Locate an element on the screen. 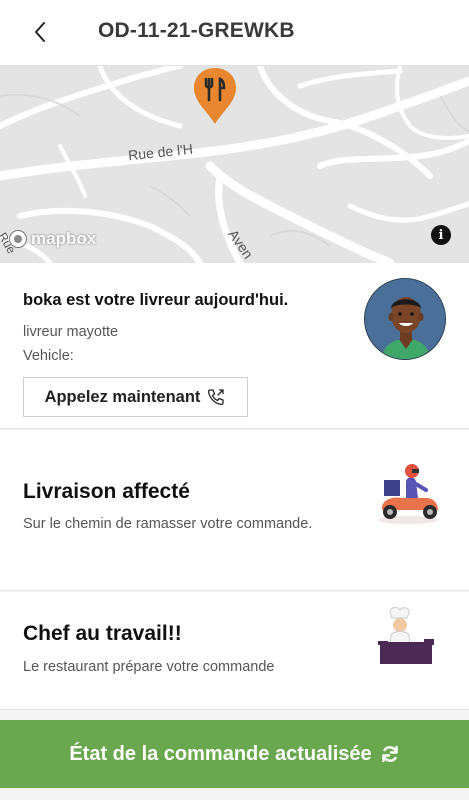 The image size is (469, 800). phone-outgoing-icon is located at coordinates (216, 397).